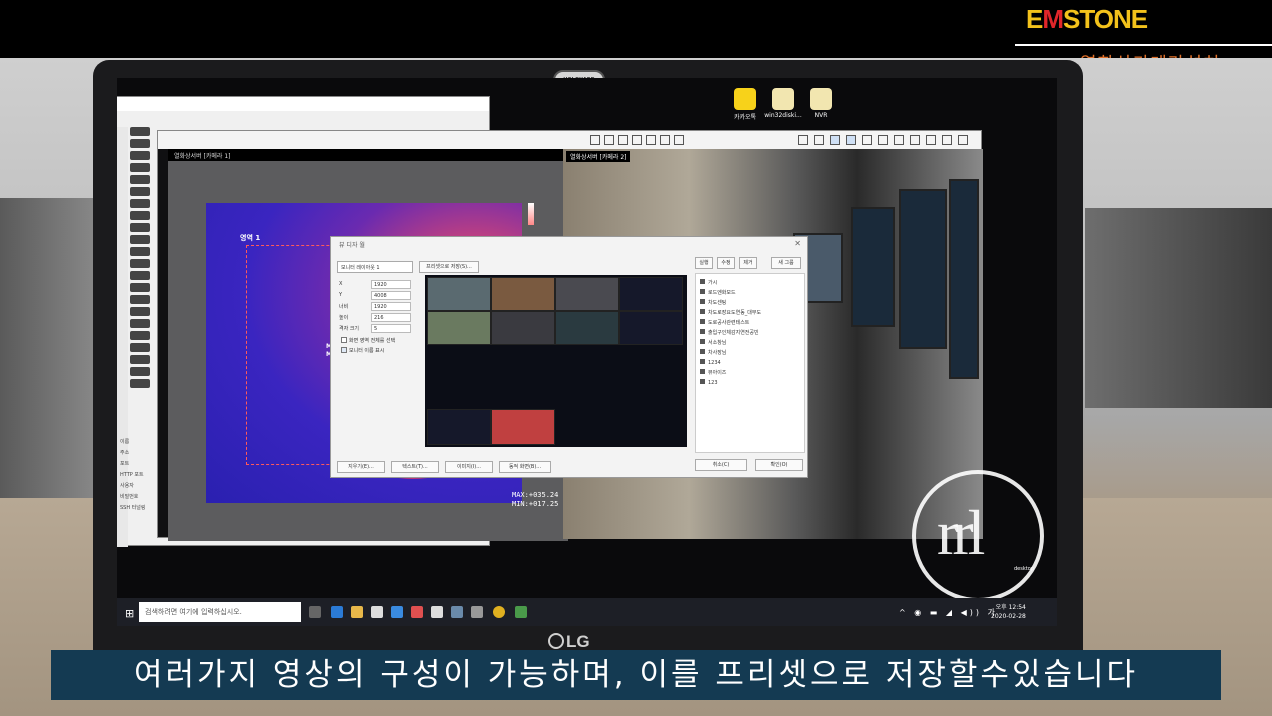 Image resolution: width=1272 pixels, height=716 pixels. Describe the element at coordinates (750, 323) in the screenshot. I see `list-item: 도로공사관련테스트` at that location.